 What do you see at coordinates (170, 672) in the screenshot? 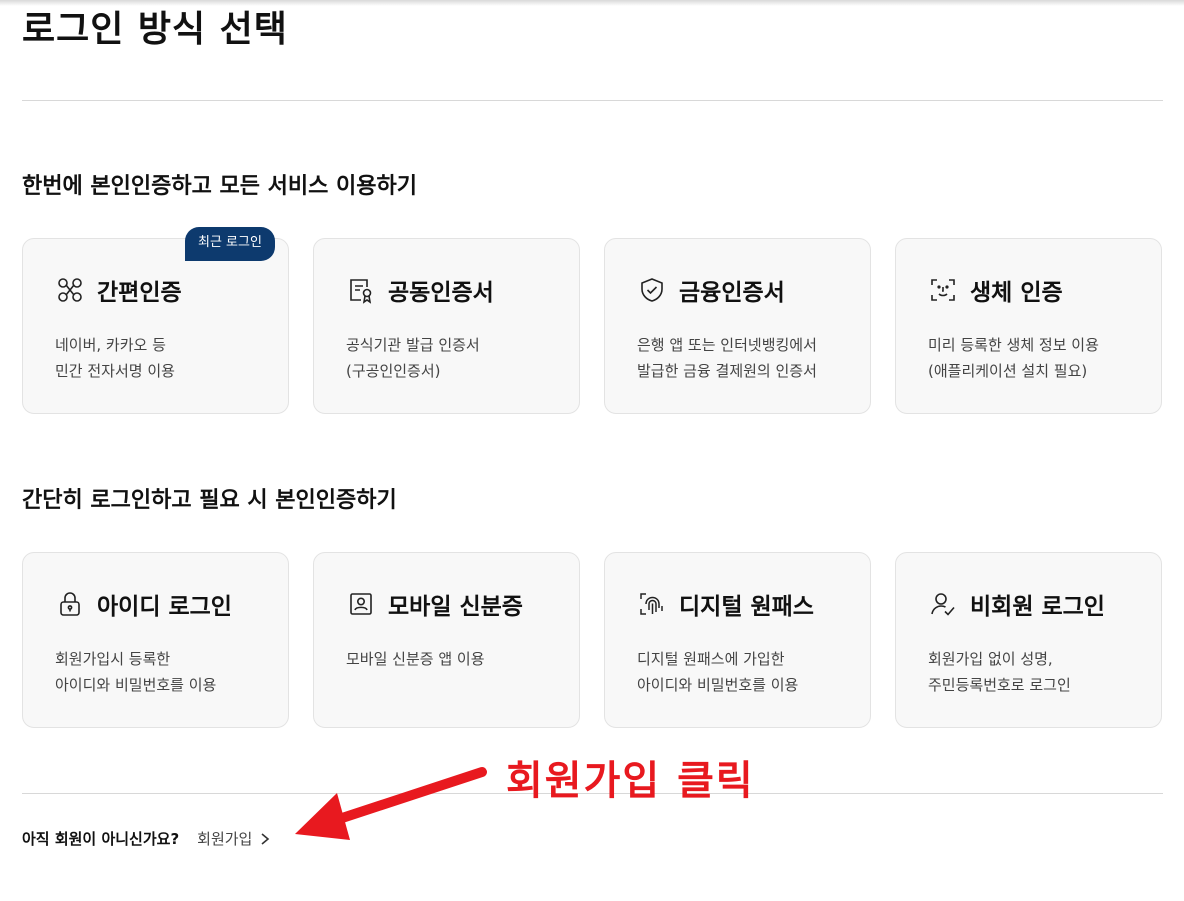
I see `card-description: 회원가입시 등록한 아이디와 비밀번호를 이용` at bounding box center [170, 672].